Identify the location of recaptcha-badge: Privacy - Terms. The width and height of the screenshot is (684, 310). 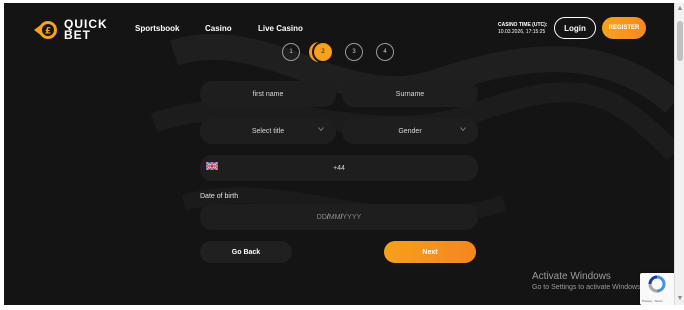
(657, 289).